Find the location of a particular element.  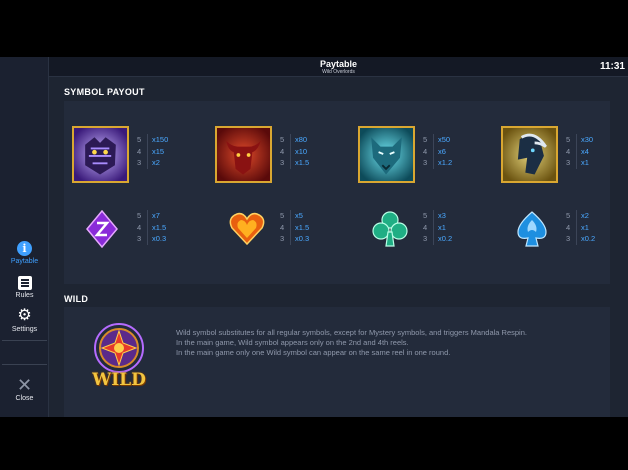

nav-paytable: i Paytable is located at coordinates (24, 253).